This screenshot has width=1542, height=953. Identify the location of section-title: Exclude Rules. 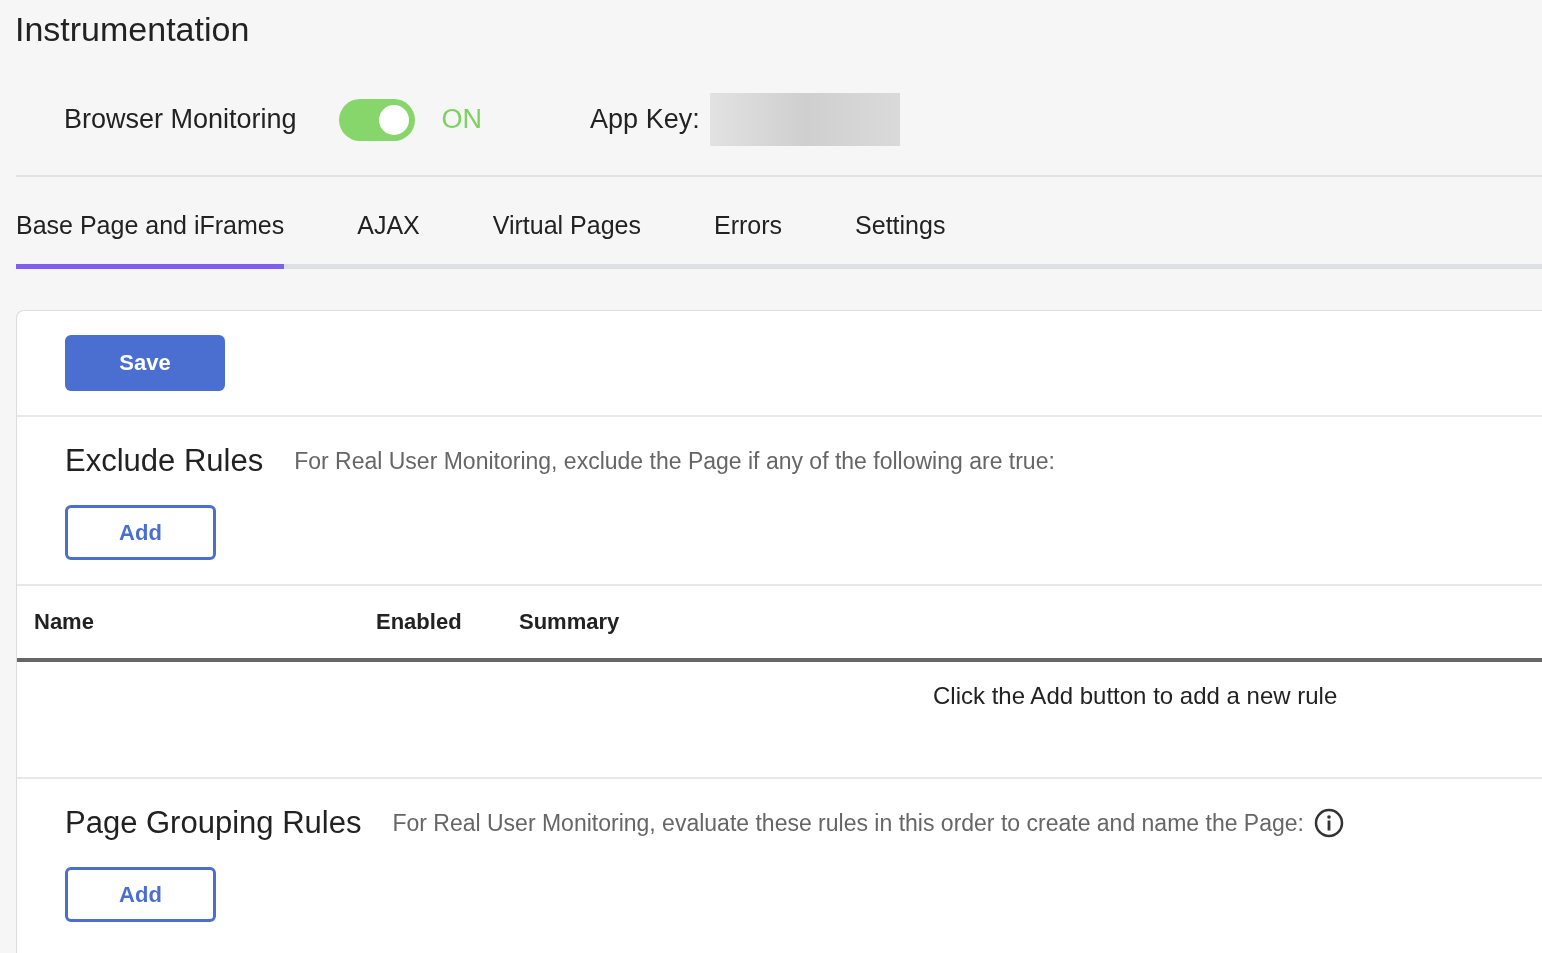
(164, 461).